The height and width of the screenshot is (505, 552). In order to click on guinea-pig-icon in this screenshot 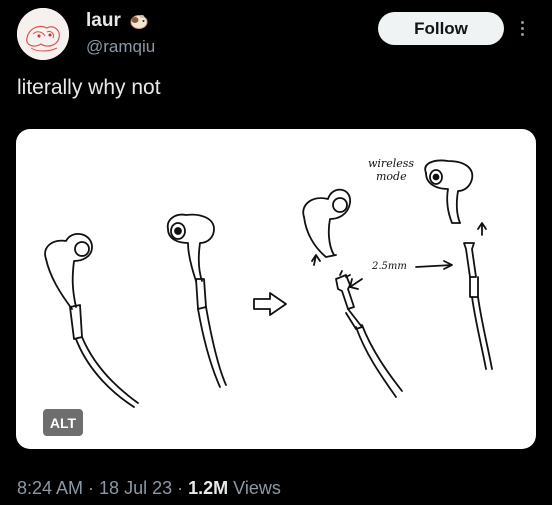, I will do `click(139, 22)`.